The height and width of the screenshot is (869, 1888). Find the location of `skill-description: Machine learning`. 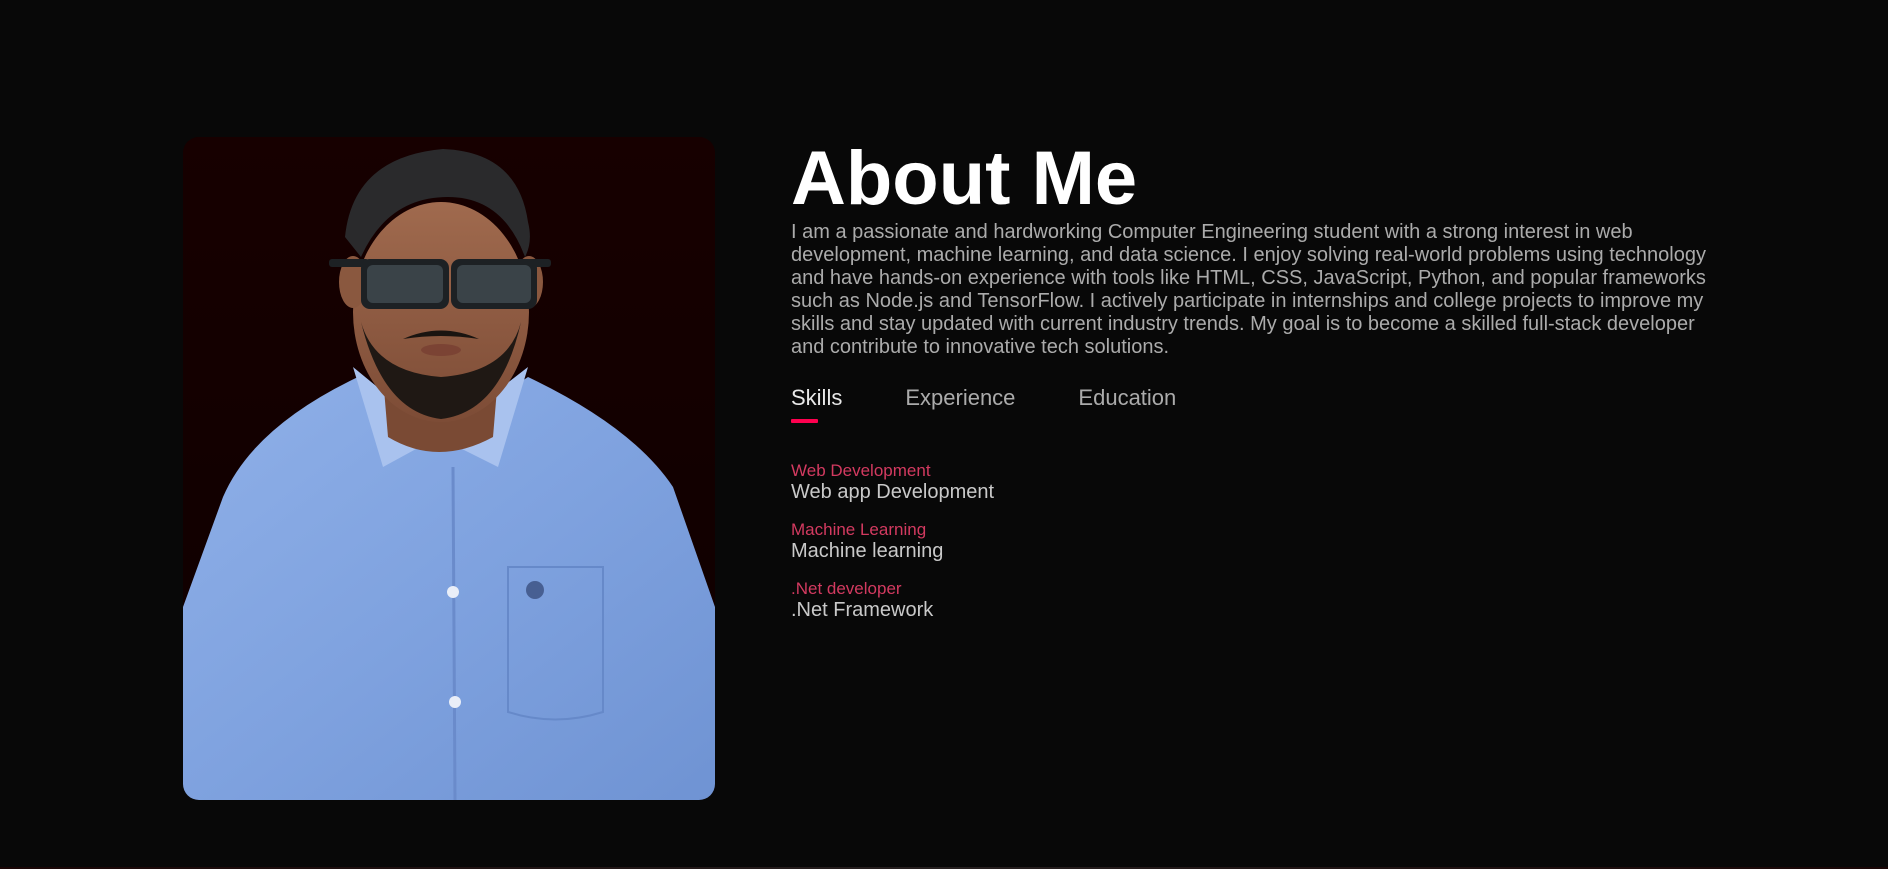

skill-description: Machine learning is located at coordinates (867, 551).